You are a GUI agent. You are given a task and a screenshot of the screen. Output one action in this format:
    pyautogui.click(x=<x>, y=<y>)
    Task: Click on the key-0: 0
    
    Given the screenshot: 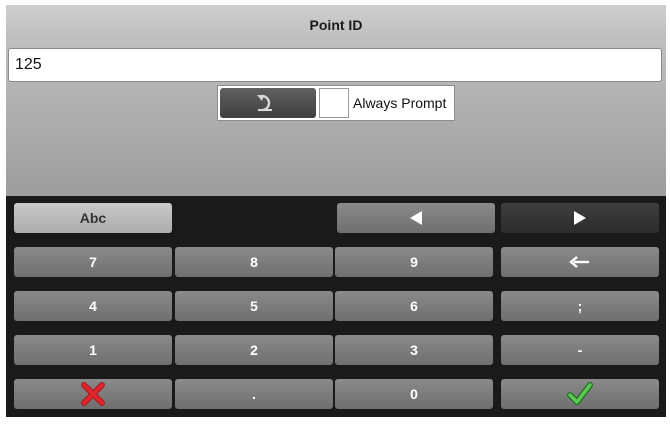 What is the action you would take?
    pyautogui.click(x=414, y=394)
    